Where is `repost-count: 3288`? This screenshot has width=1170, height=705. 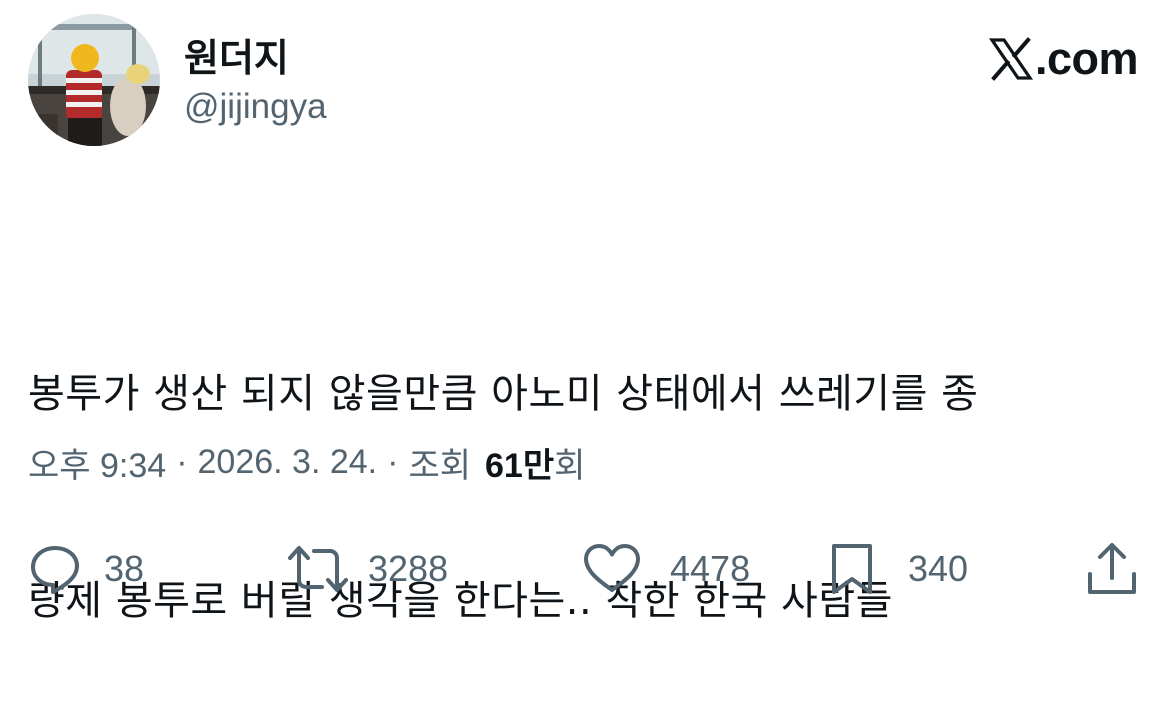
repost-count: 3288 is located at coordinates (408, 568).